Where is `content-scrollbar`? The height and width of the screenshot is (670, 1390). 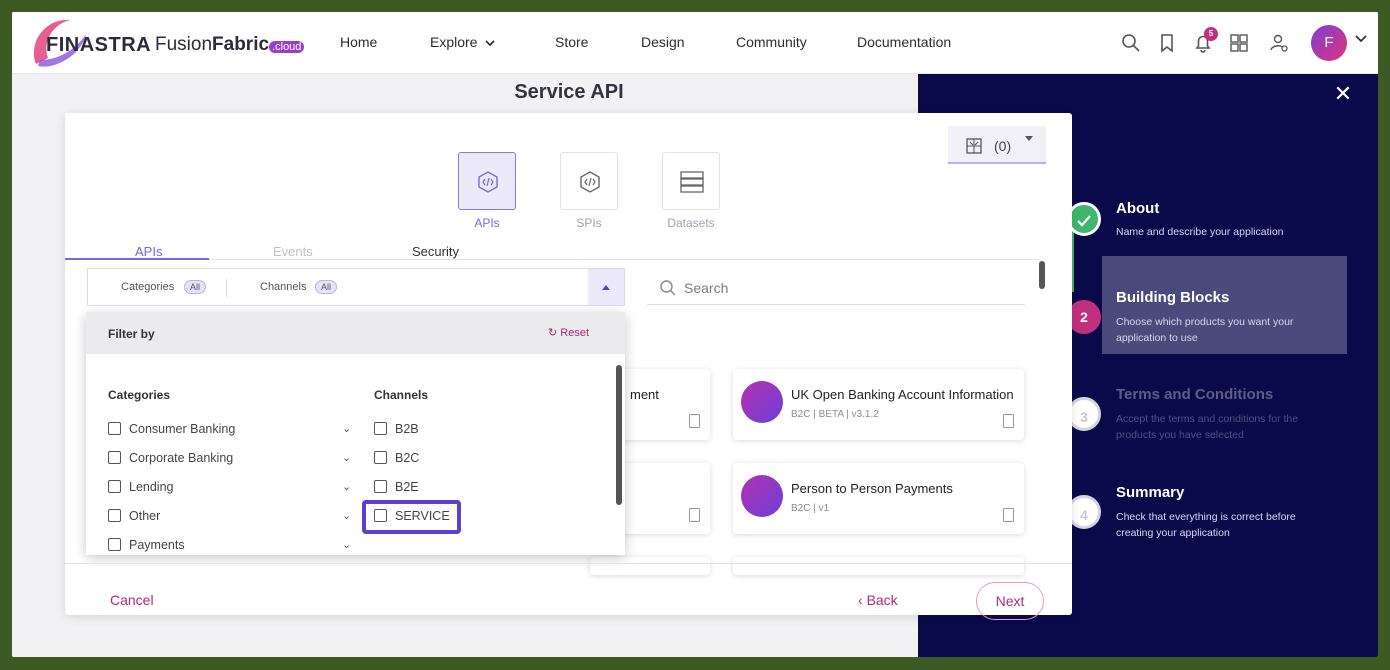 content-scrollbar is located at coordinates (1042, 275).